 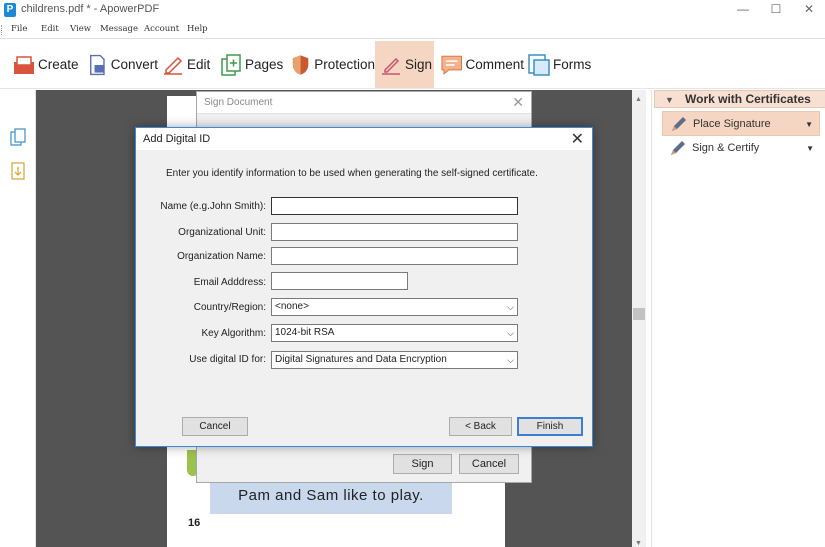 I want to click on create-button: Create, so click(x=40, y=64).